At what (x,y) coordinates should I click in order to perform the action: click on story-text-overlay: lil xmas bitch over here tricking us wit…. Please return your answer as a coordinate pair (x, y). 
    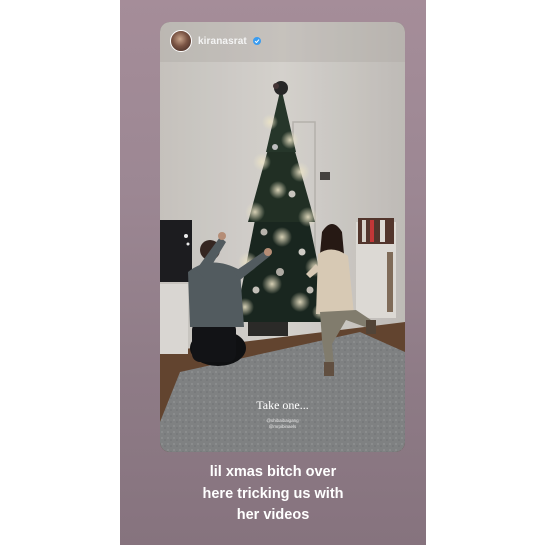
    Looking at the image, I should click on (273, 494).